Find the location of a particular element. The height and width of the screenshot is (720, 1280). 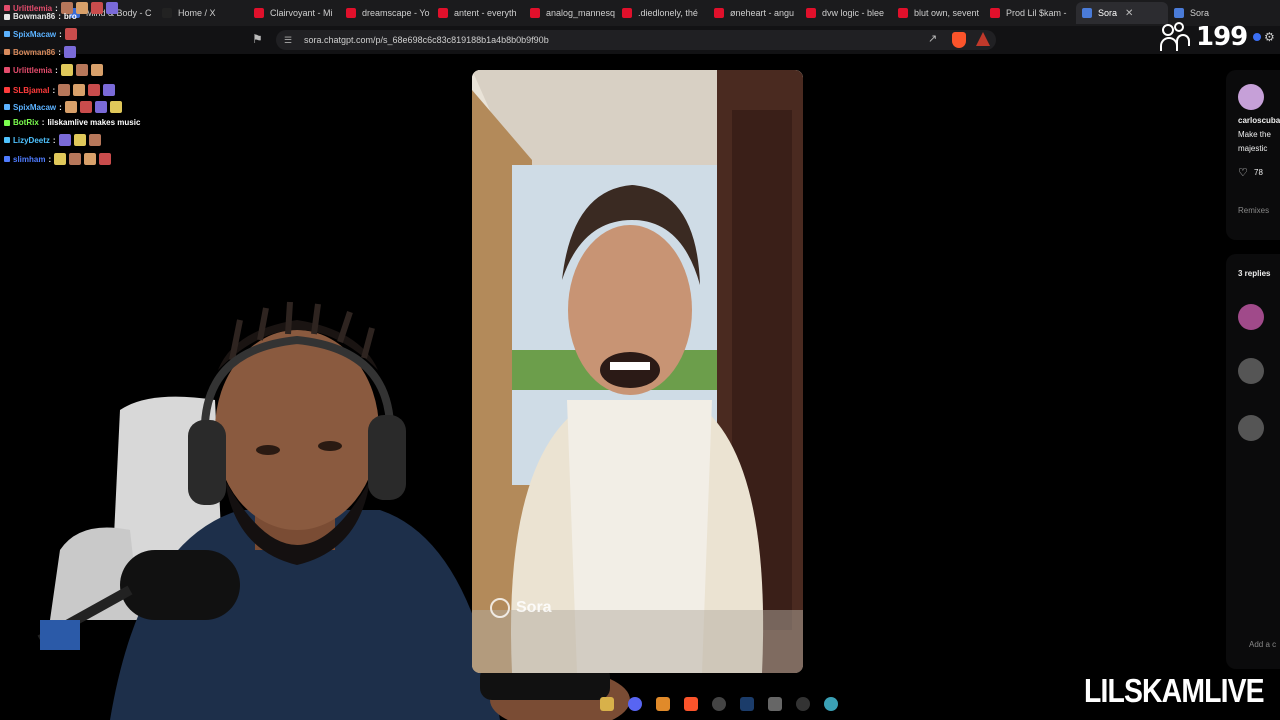

tab-4: antent - everyth is located at coordinates (478, 13).